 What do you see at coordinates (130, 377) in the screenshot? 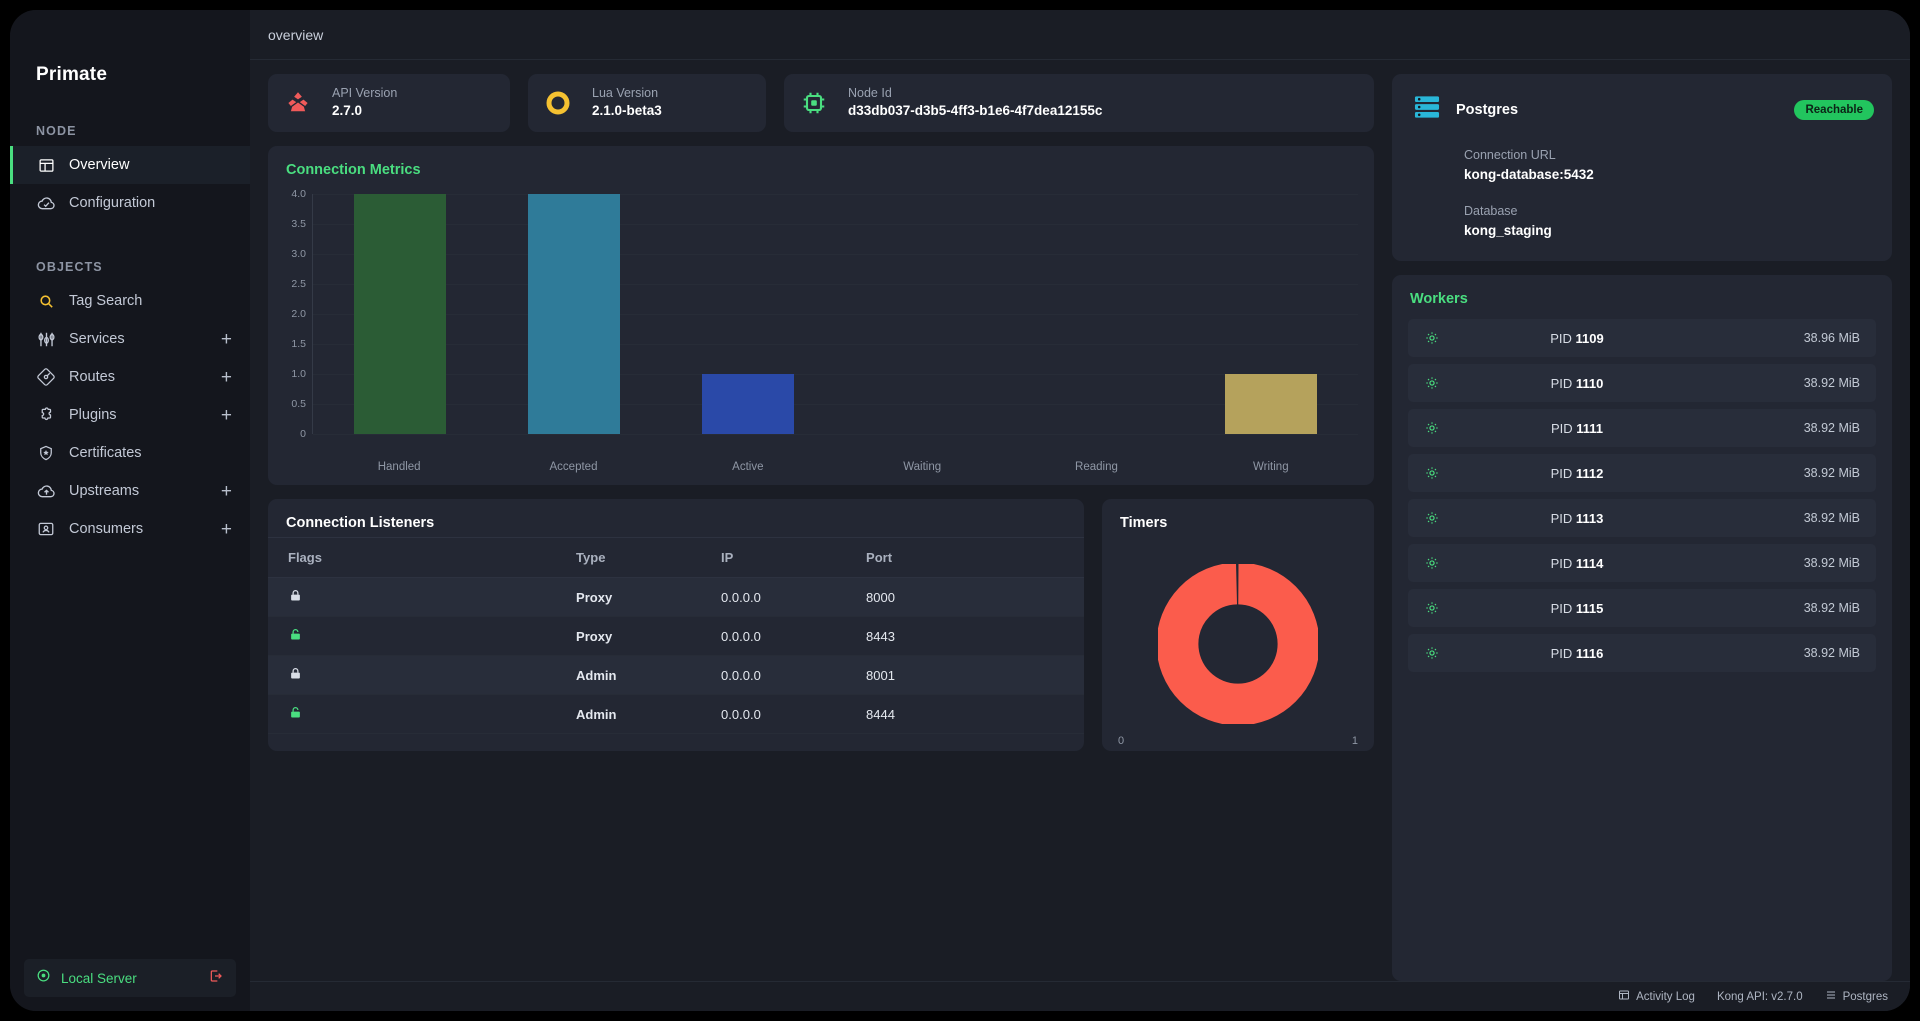
I see `sidebar-item-routes: Routes +` at bounding box center [130, 377].